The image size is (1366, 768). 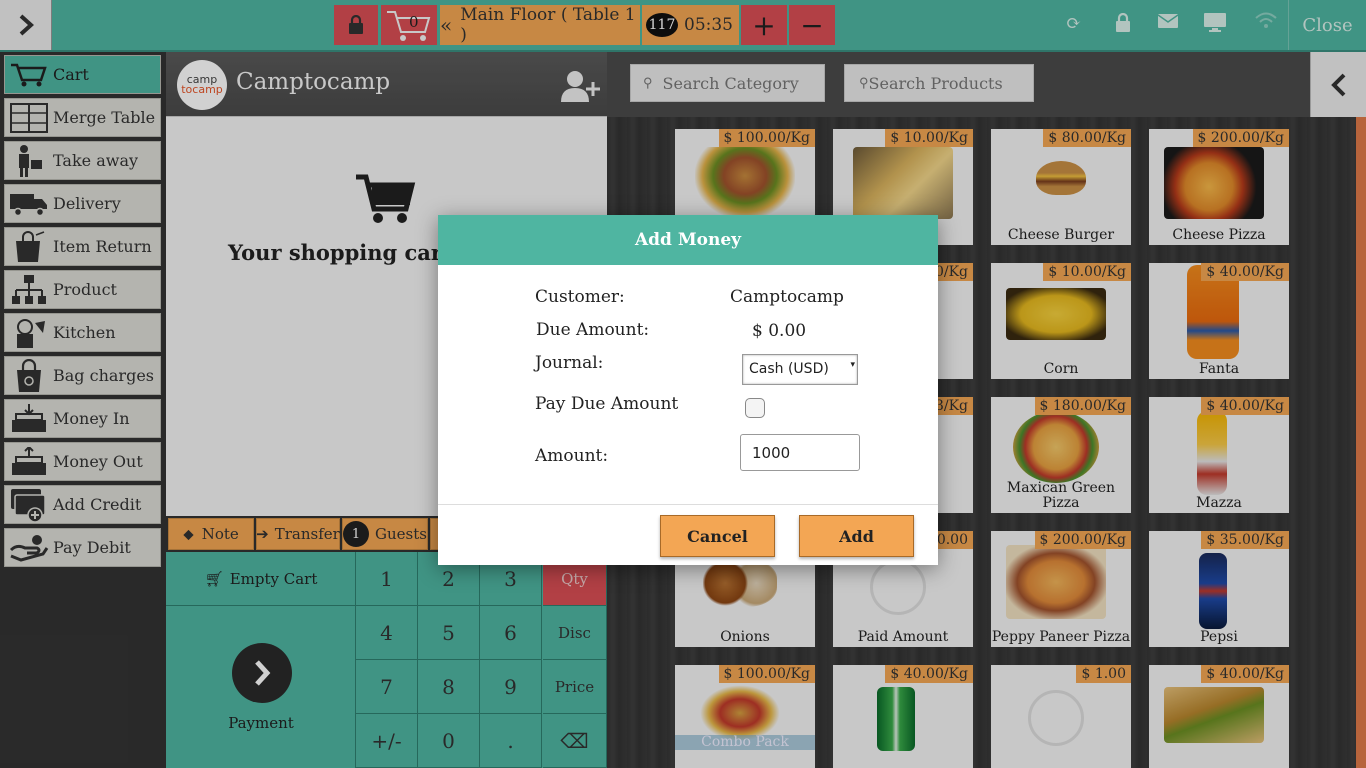 What do you see at coordinates (856, 536) in the screenshot?
I see `add-button: Add` at bounding box center [856, 536].